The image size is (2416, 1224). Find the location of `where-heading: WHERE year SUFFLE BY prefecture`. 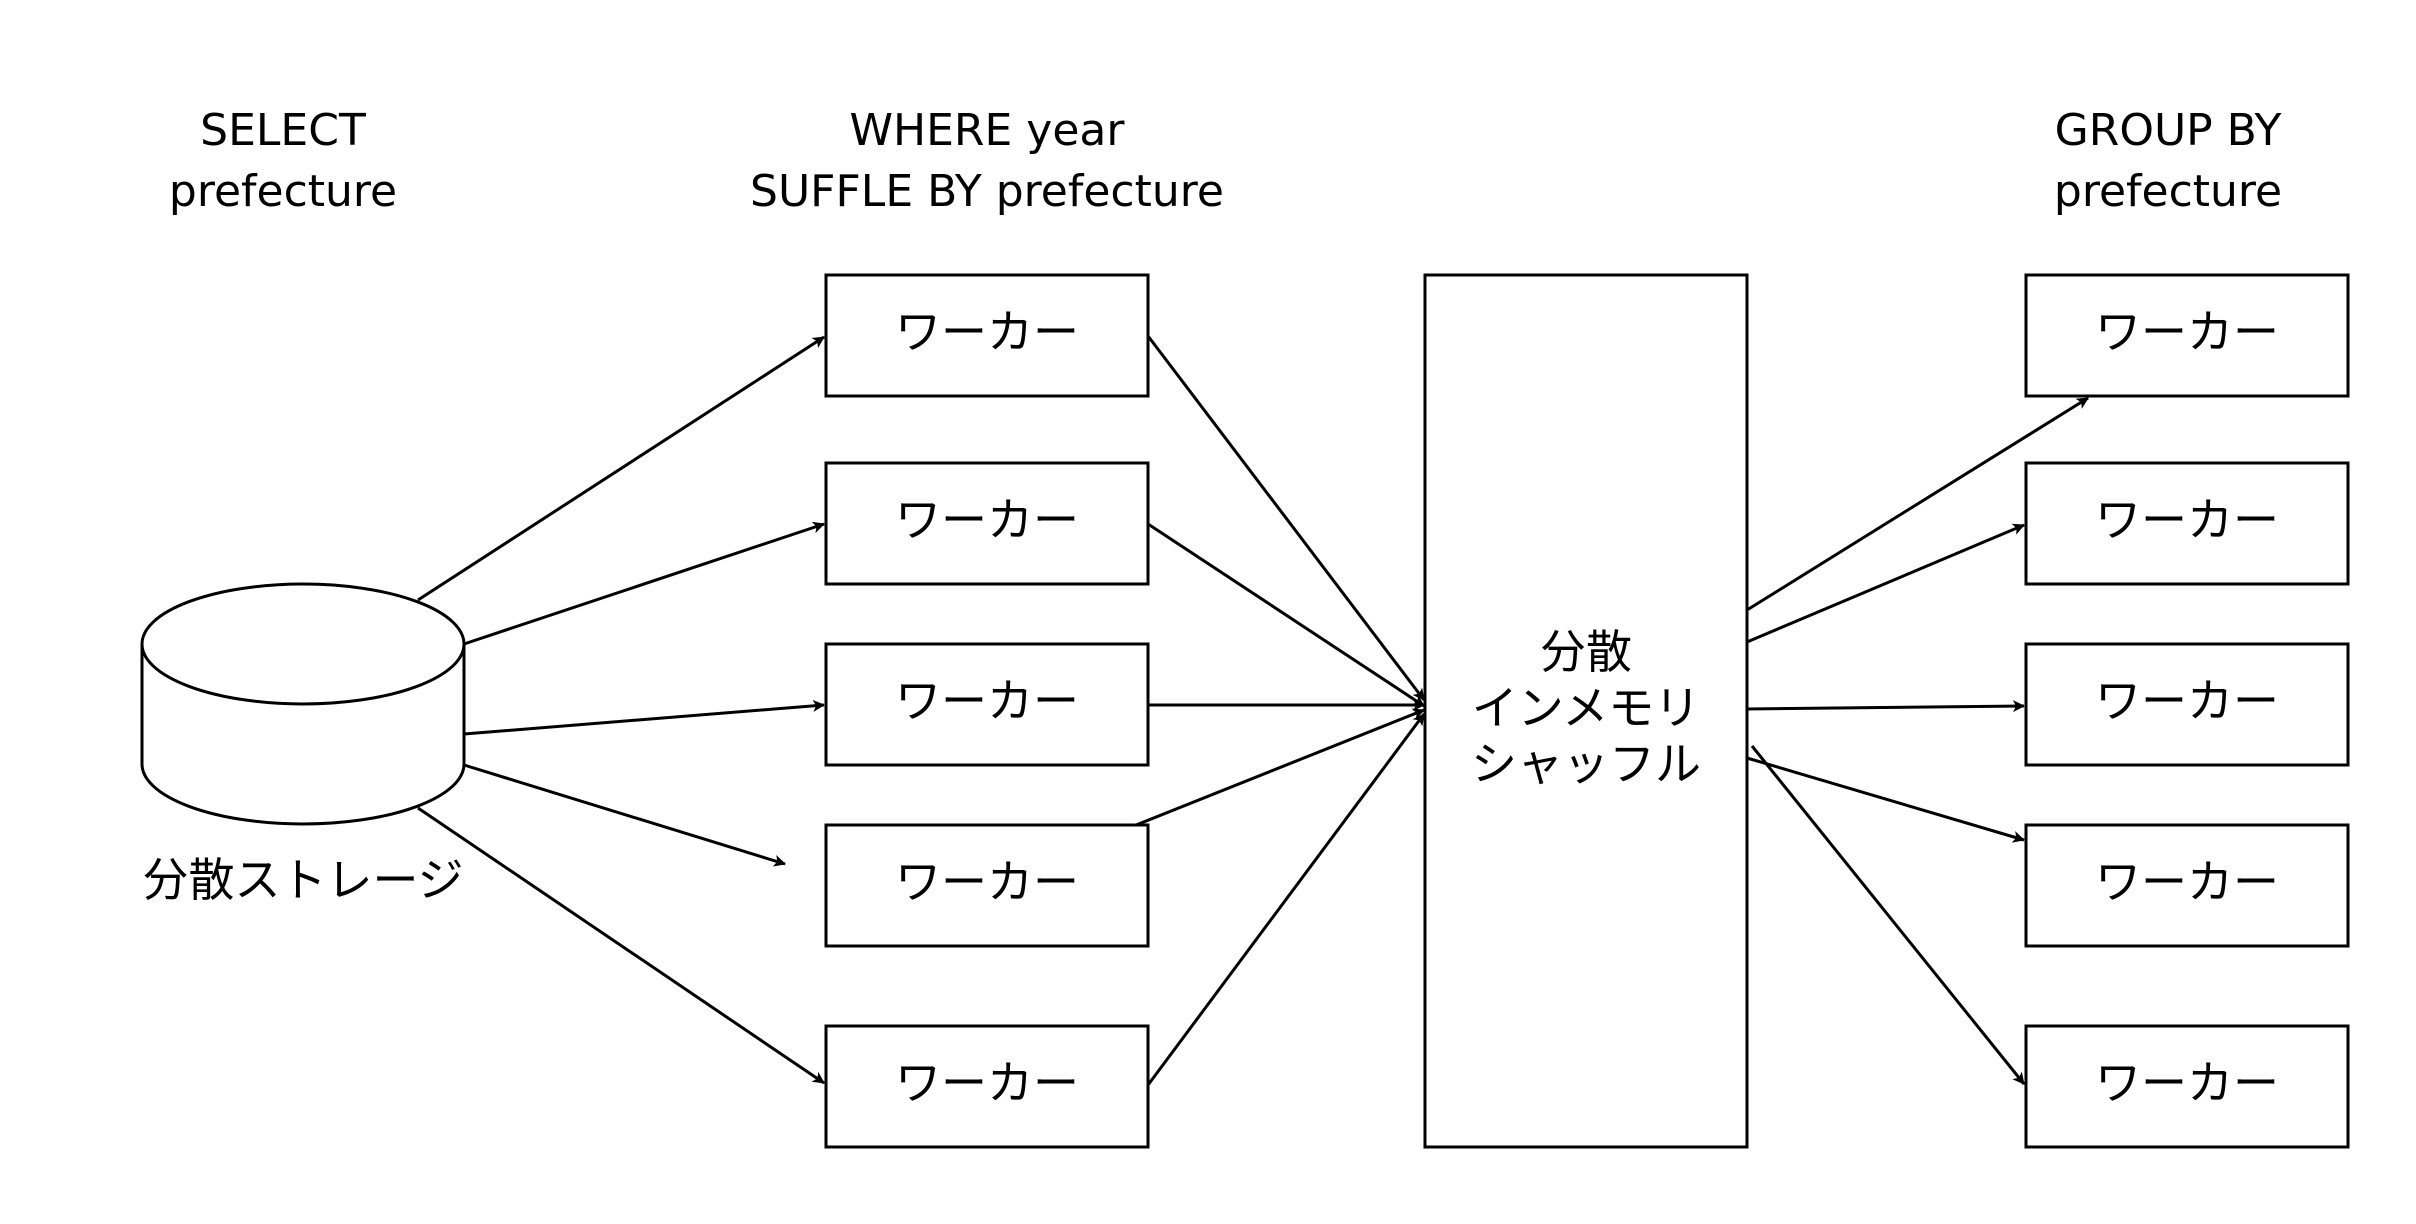

where-heading: WHERE year SUFFLE BY prefecture is located at coordinates (987, 161).